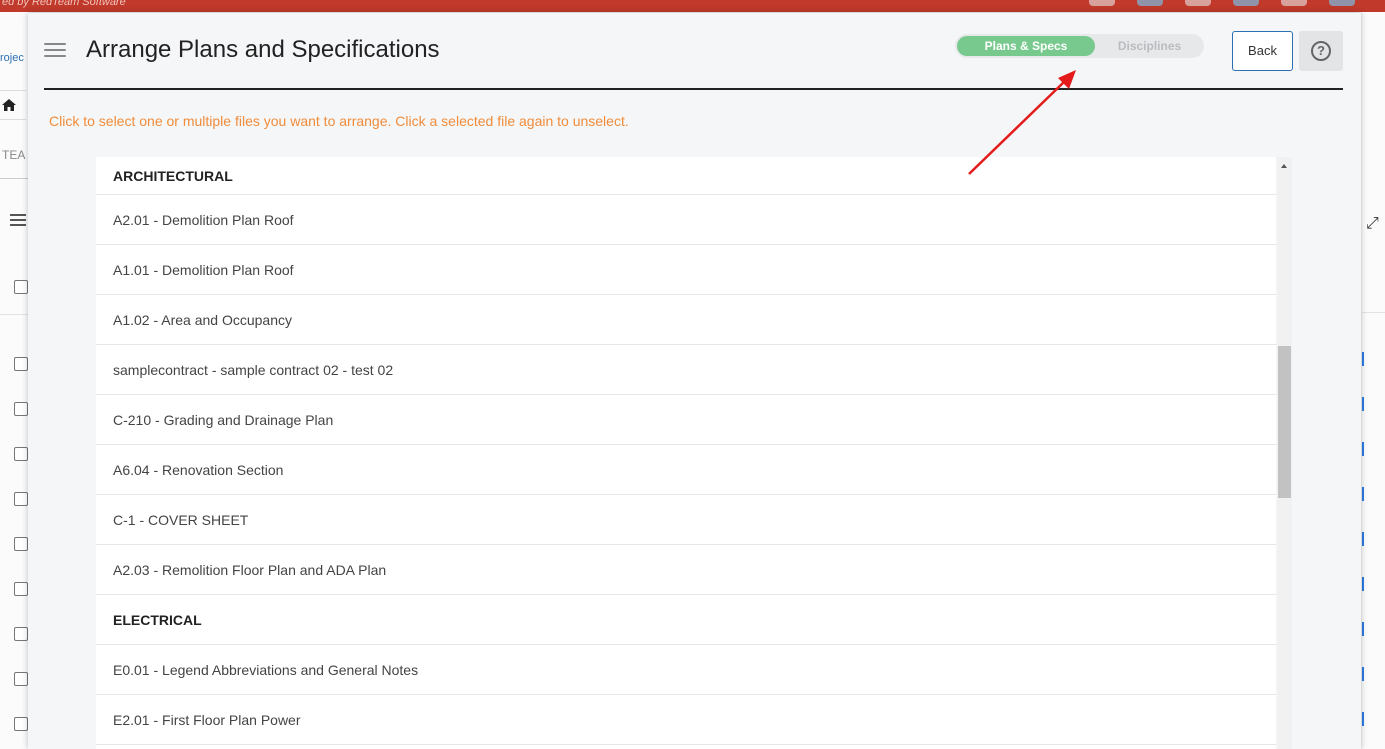 Image resolution: width=1385 pixels, height=749 pixels. I want to click on app-top-bar: ed by RedTeam Software, so click(692, 6).